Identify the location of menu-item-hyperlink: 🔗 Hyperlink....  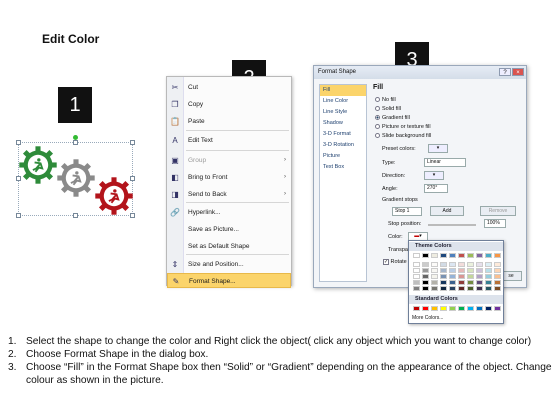
(229, 212).